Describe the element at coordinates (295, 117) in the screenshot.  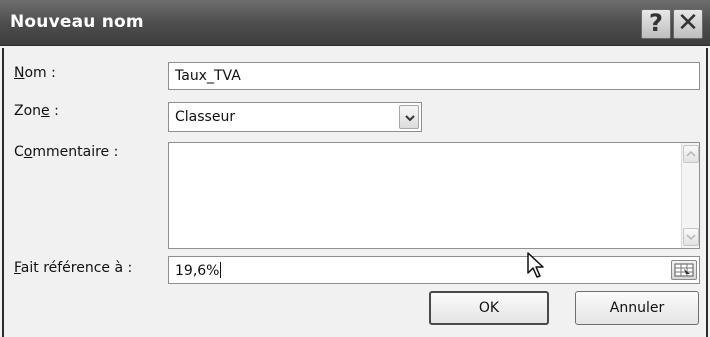
I see `scope-select: Classeur` at that location.